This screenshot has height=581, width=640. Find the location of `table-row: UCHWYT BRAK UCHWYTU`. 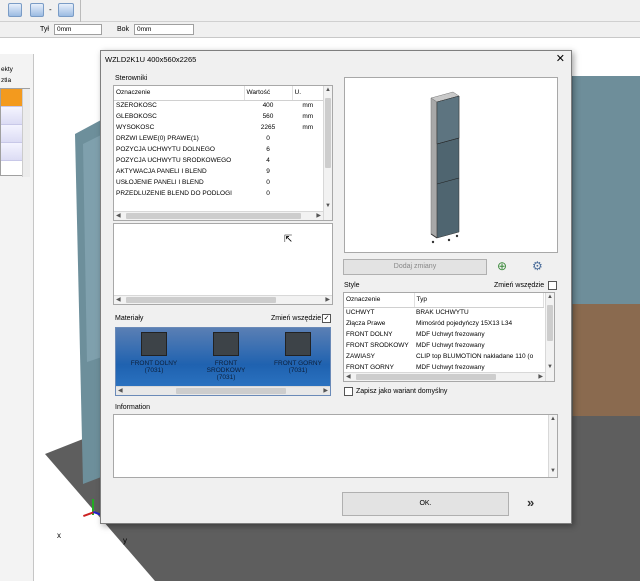

table-row: UCHWYT BRAK UCHWYTU is located at coordinates (444, 312).